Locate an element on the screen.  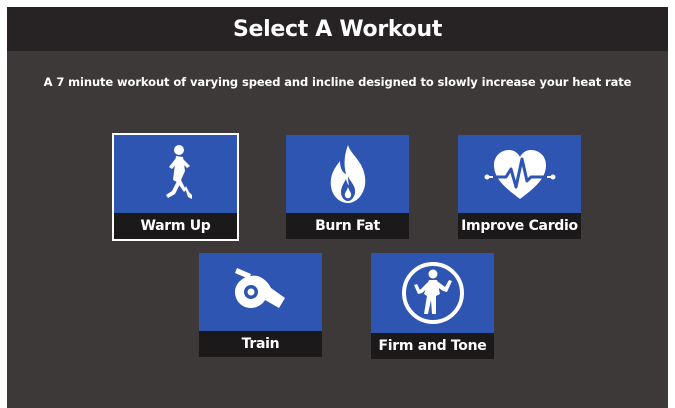
title-bar: Select A Workout is located at coordinates (337, 29).